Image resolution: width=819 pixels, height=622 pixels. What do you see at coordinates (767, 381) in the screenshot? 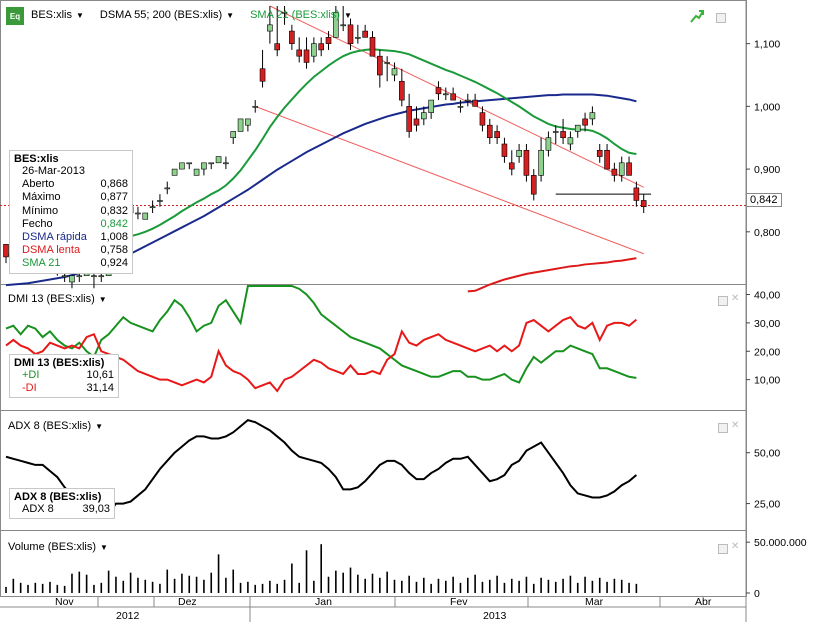
I see `dmi-tick-label: 10,00` at bounding box center [767, 381].